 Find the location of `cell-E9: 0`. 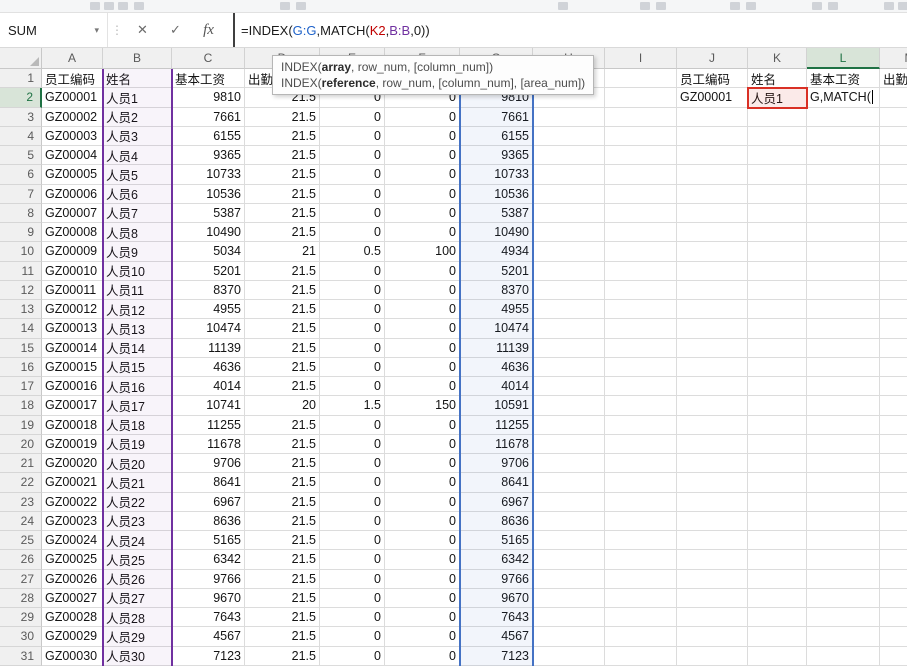

cell-E9: 0 is located at coordinates (352, 233).